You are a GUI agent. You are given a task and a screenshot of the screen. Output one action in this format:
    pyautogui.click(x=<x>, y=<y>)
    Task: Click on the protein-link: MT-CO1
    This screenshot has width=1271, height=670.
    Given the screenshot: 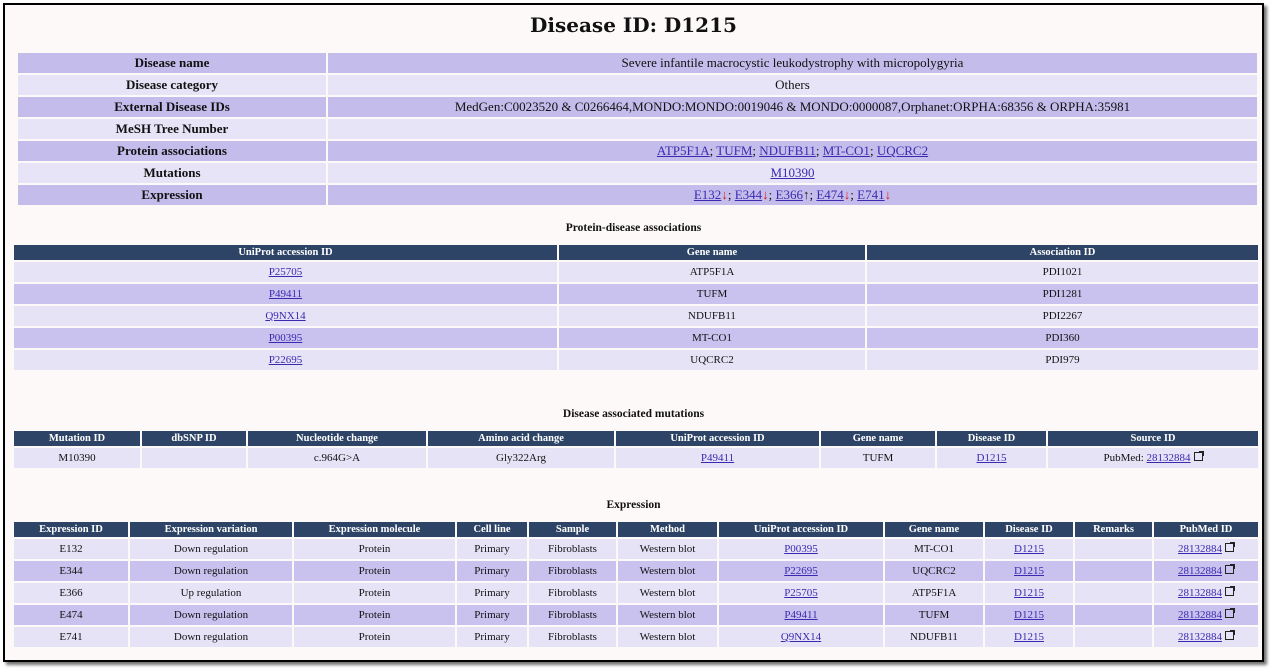 What is the action you would take?
    pyautogui.click(x=846, y=150)
    